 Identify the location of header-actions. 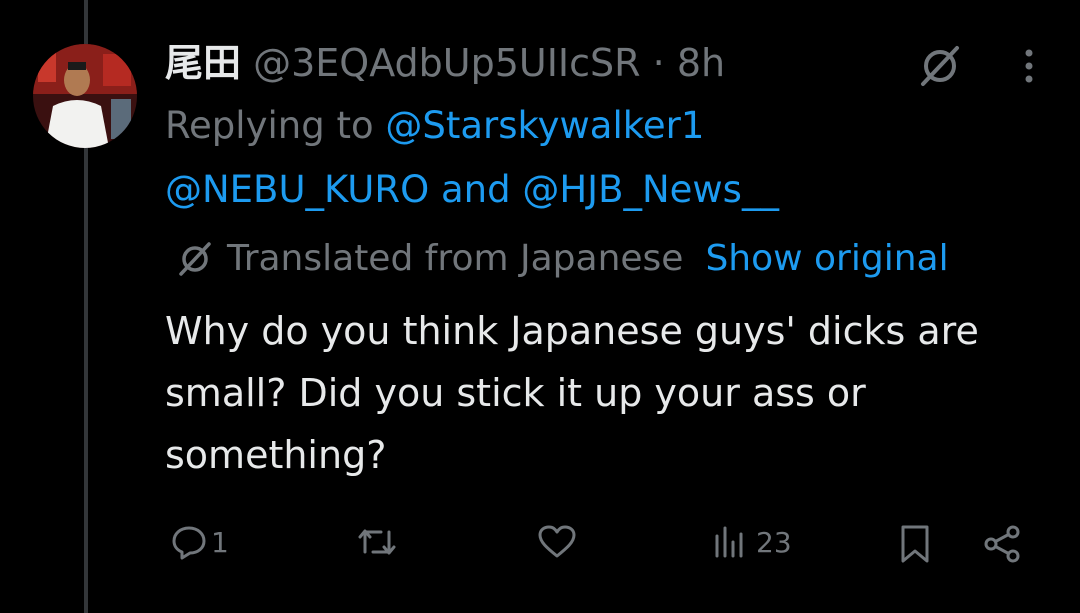
(975, 66).